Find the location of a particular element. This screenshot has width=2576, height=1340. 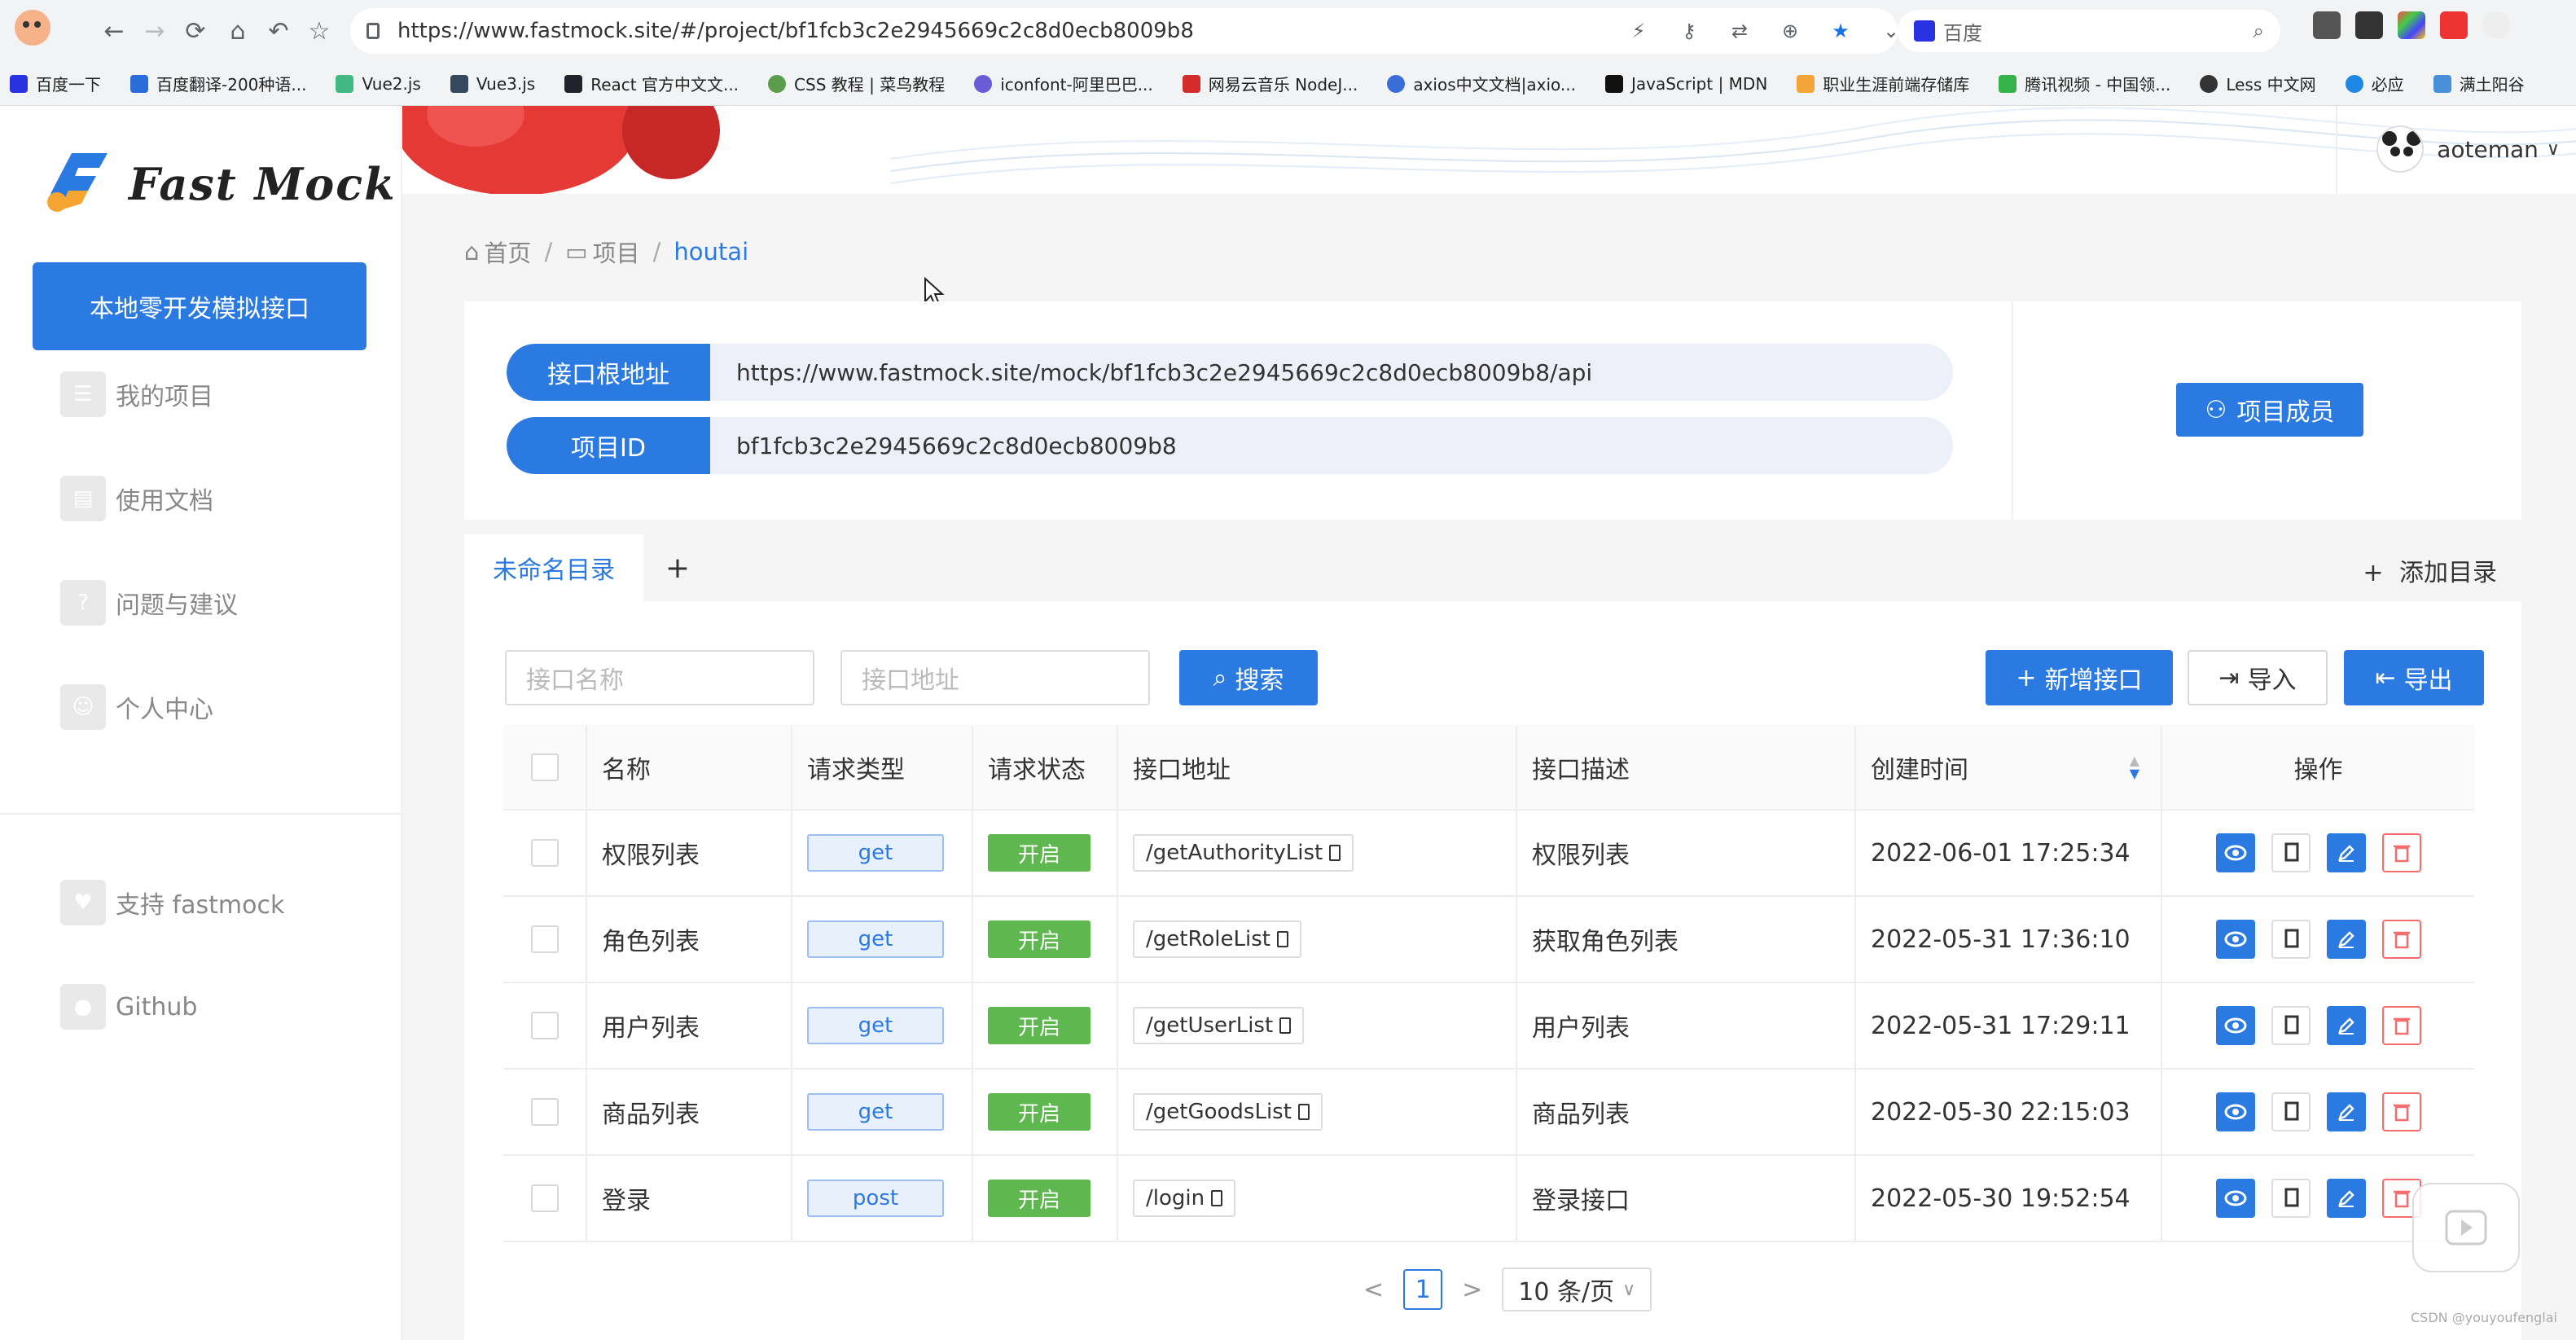

path-tag: /getRoleList is located at coordinates (1217, 939).